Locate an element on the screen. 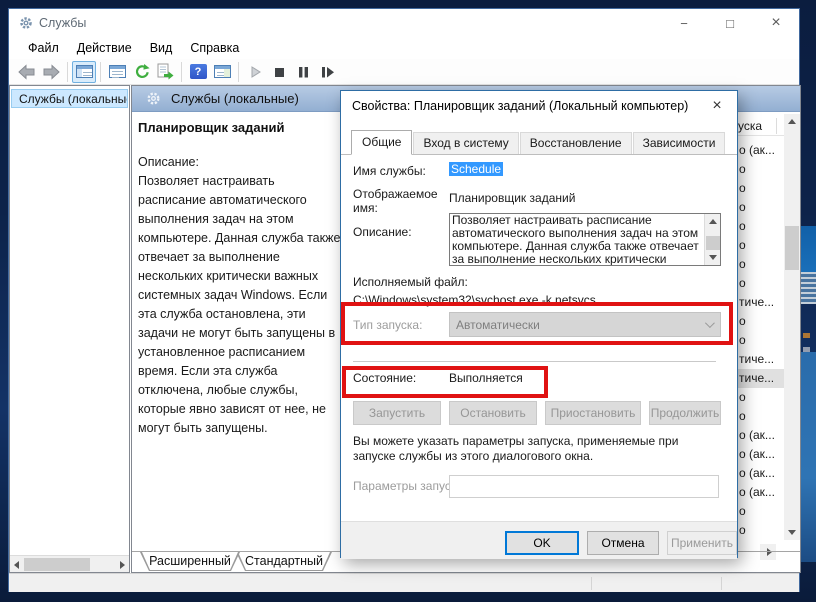 The width and height of the screenshot is (816, 602). properties-button is located at coordinates (117, 72).